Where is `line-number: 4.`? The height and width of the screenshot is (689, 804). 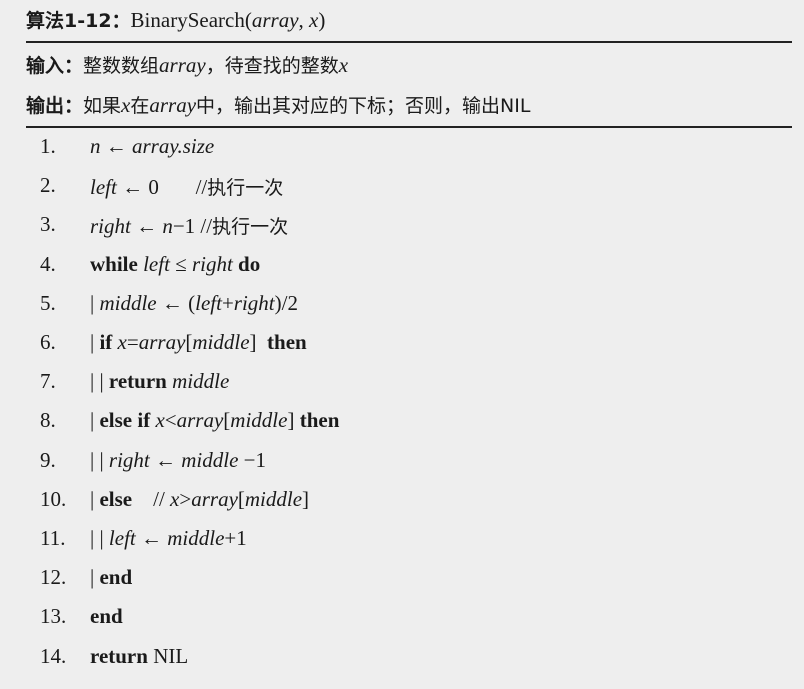
line-number: 4. is located at coordinates (48, 263).